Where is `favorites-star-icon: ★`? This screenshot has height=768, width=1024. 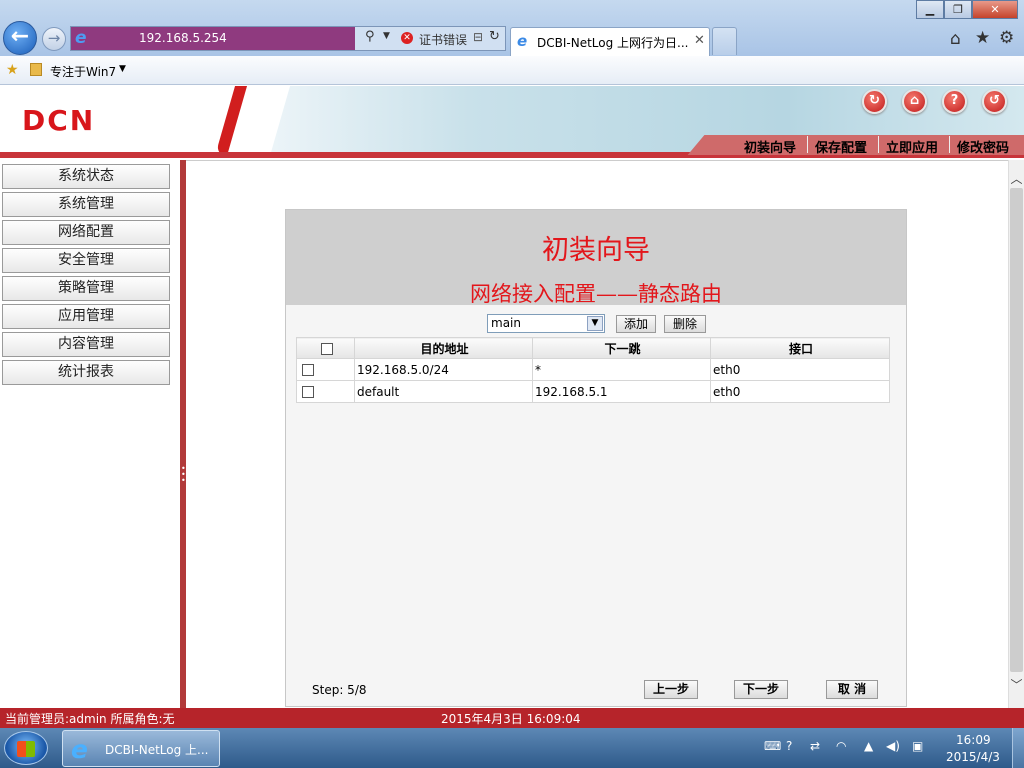
favorites-star-icon: ★ is located at coordinates (982, 38).